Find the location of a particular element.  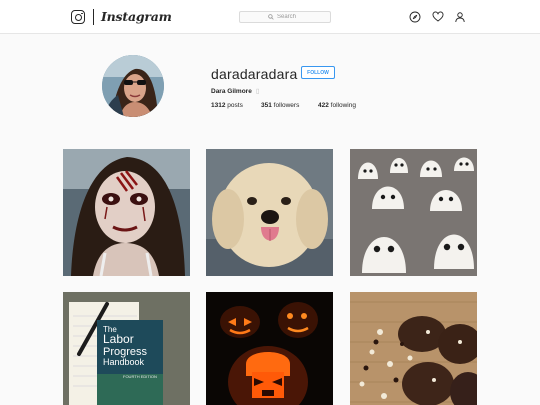

following-label: following is located at coordinates (343, 105).